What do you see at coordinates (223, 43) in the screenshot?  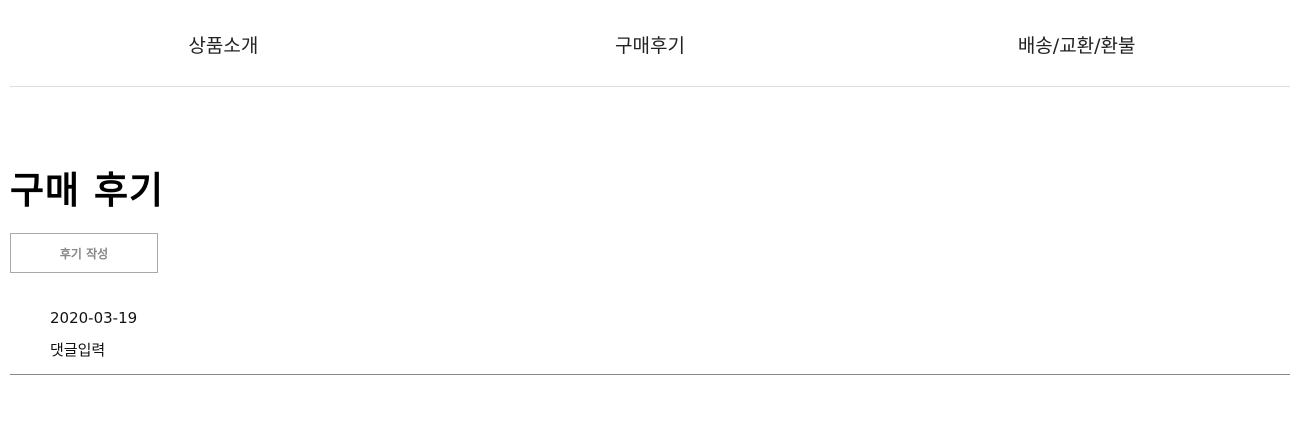 I see `tab-product-intro: 상품소개` at bounding box center [223, 43].